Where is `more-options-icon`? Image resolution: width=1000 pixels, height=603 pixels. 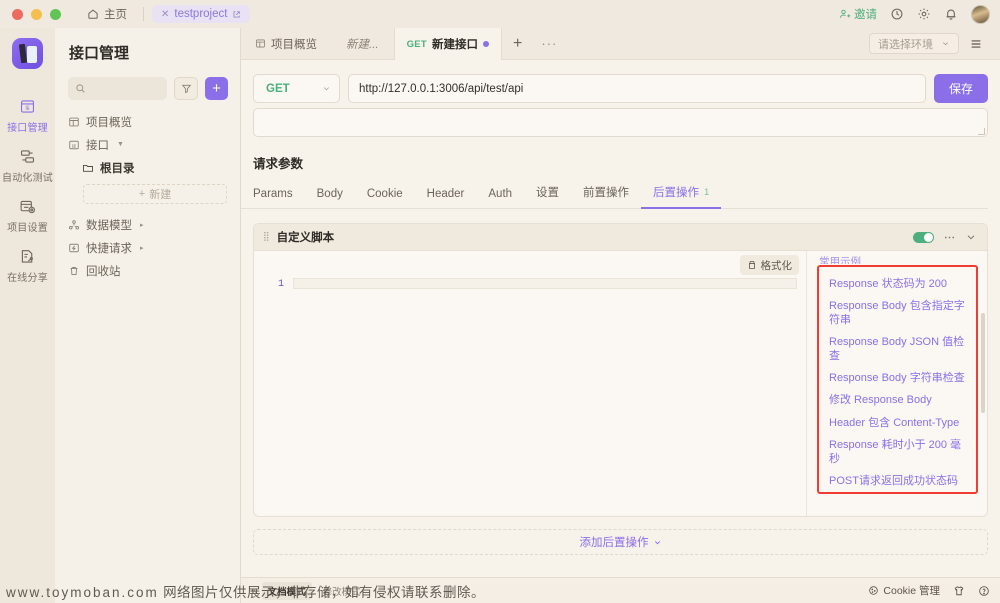
more-options-icon is located at coordinates (949, 237).